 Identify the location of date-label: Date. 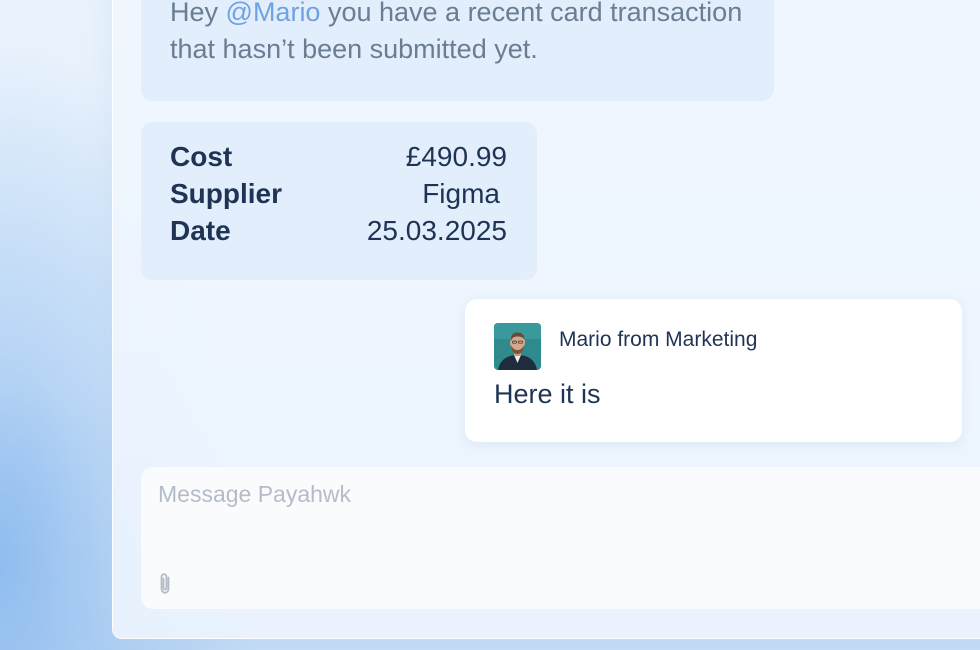
(200, 230).